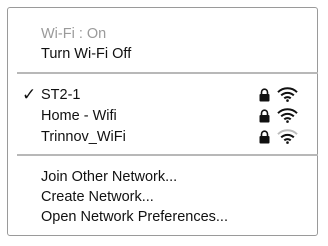 The image size is (328, 246). I want to click on turn-wifi-off-item: Turn Wi-Fi Off, so click(86, 54).